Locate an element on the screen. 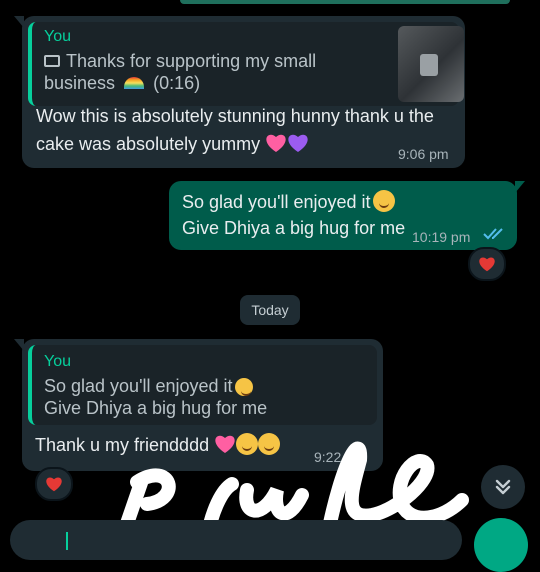  quote-line-1: Thanks for supporting my small is located at coordinates (191, 61).